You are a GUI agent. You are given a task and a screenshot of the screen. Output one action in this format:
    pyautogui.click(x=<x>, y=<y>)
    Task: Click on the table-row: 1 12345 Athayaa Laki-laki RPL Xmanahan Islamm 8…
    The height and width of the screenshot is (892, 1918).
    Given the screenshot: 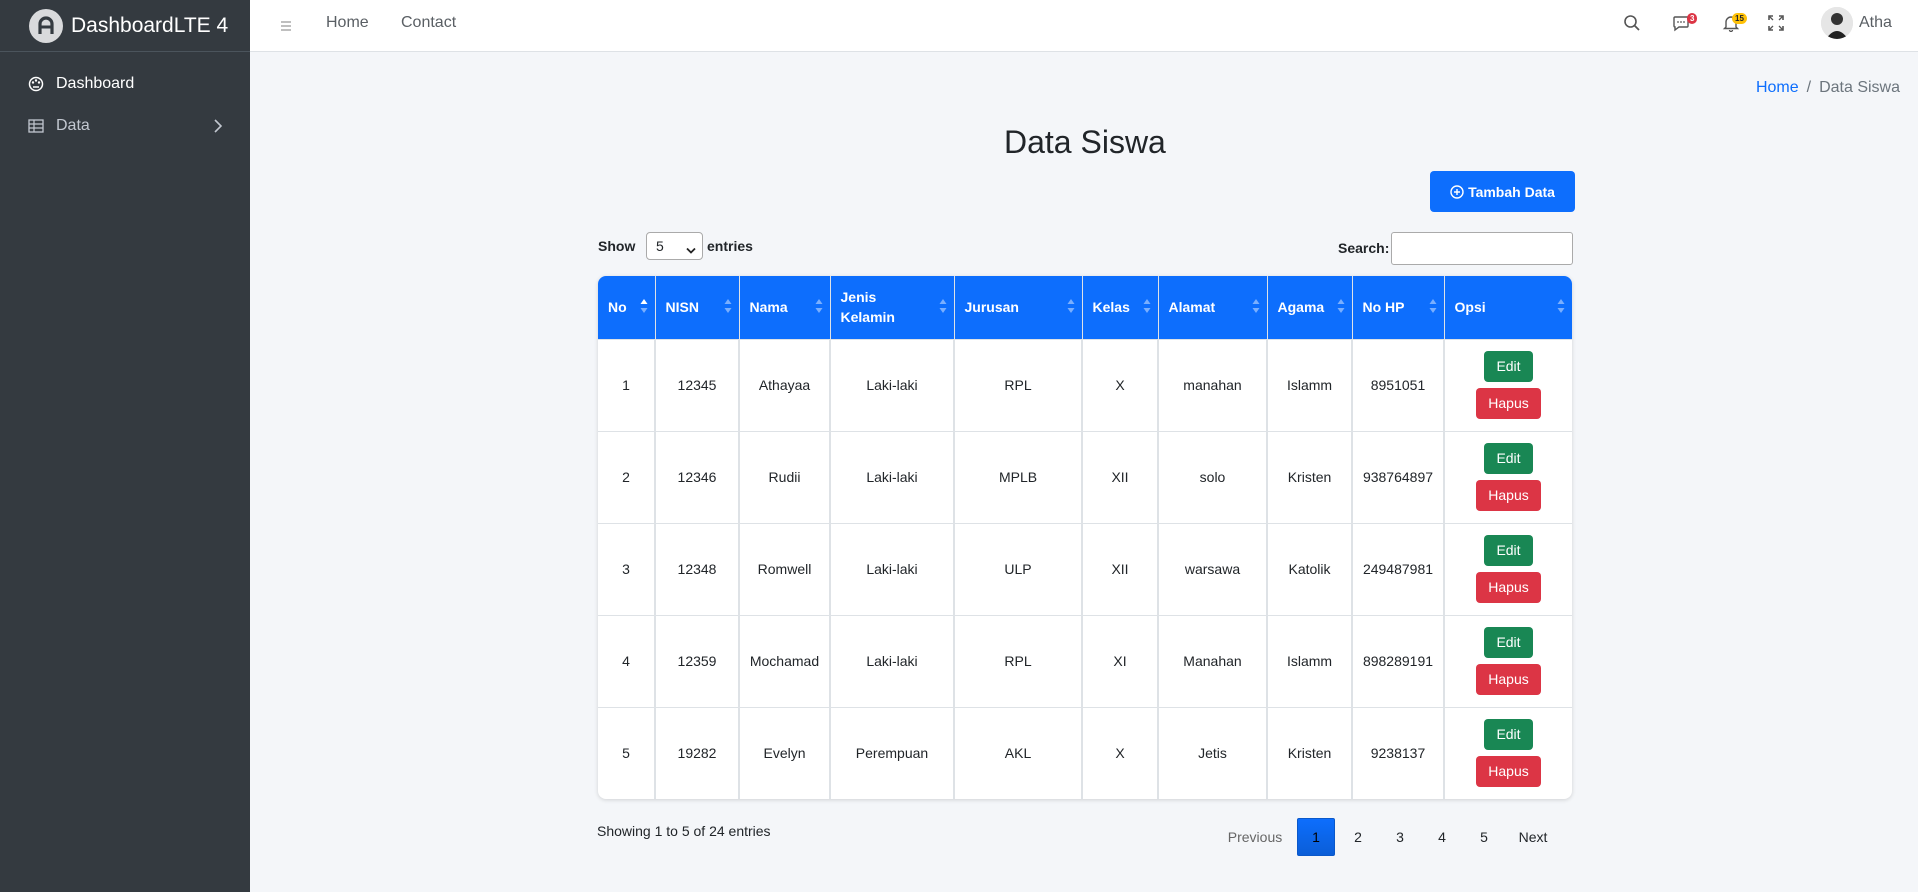 What is the action you would take?
    pyautogui.click(x=1085, y=384)
    